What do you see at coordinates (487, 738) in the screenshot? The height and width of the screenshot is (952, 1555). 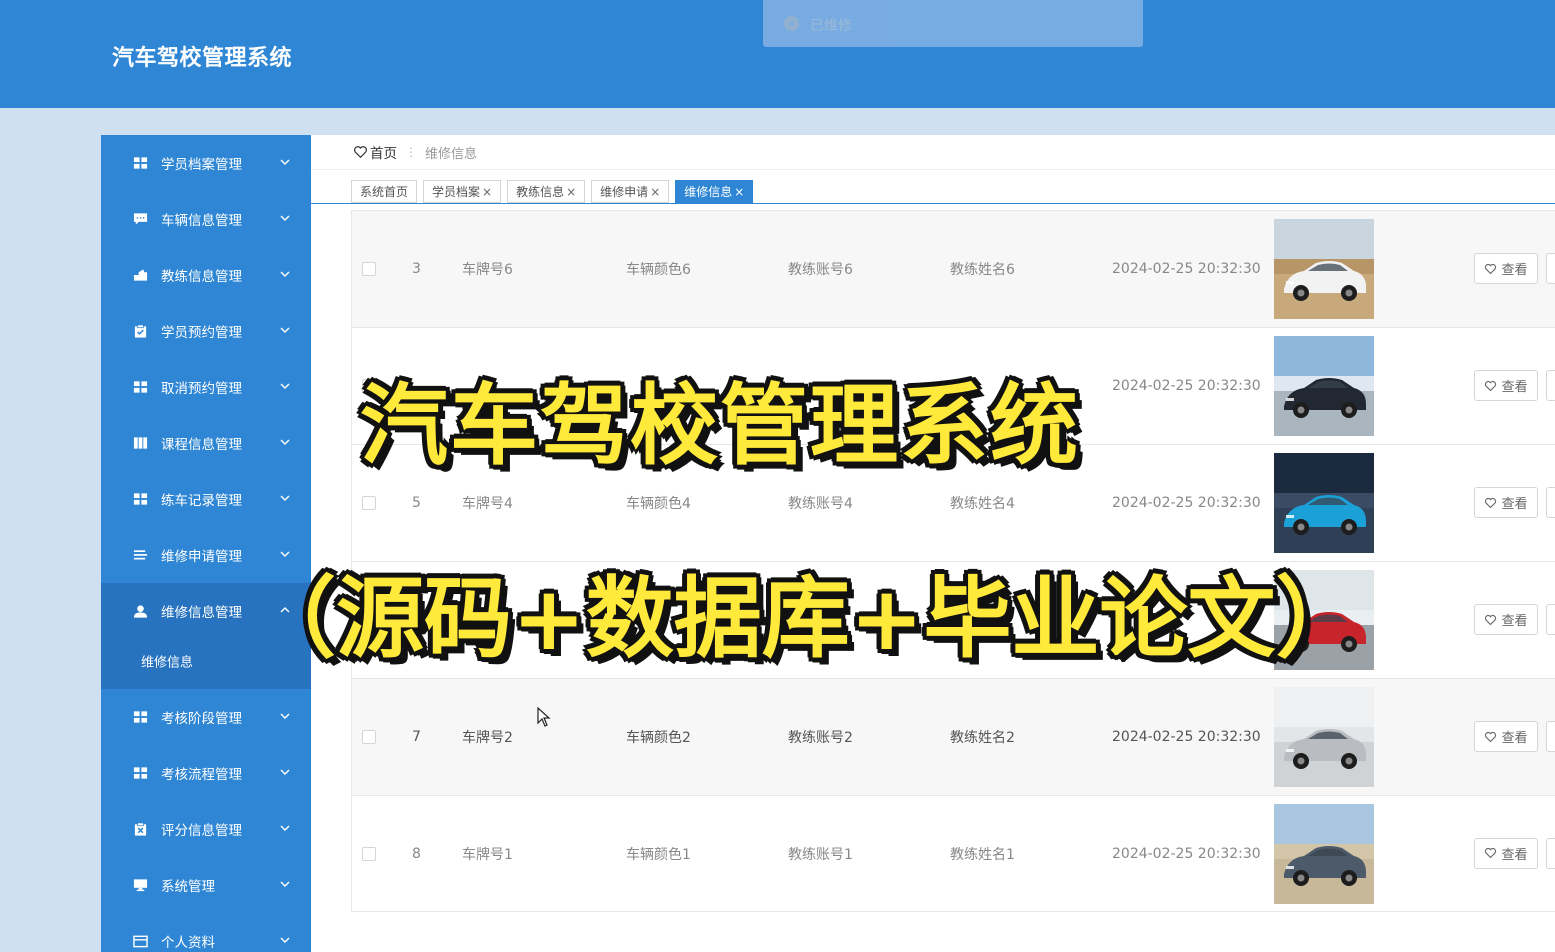 I see `cell-plate-number: 车牌号2` at bounding box center [487, 738].